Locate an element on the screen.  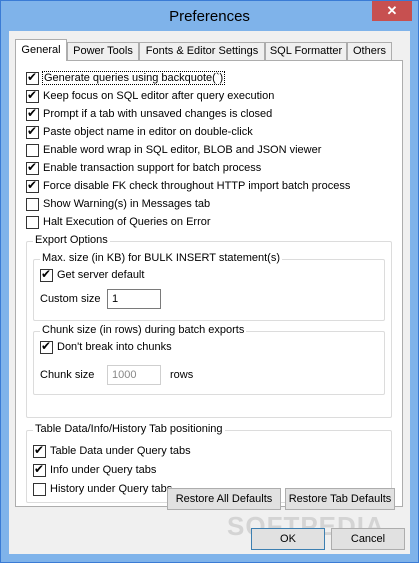
history-row: History under Query tabs is located at coordinates (102, 489).